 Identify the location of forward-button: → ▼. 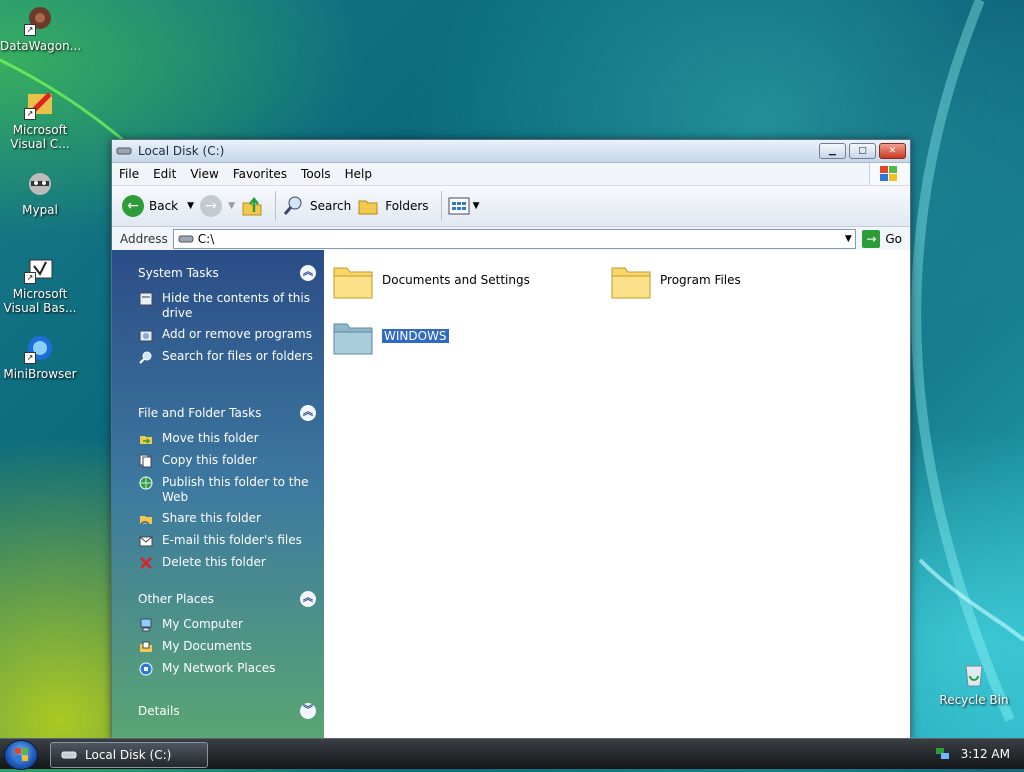
(217, 206).